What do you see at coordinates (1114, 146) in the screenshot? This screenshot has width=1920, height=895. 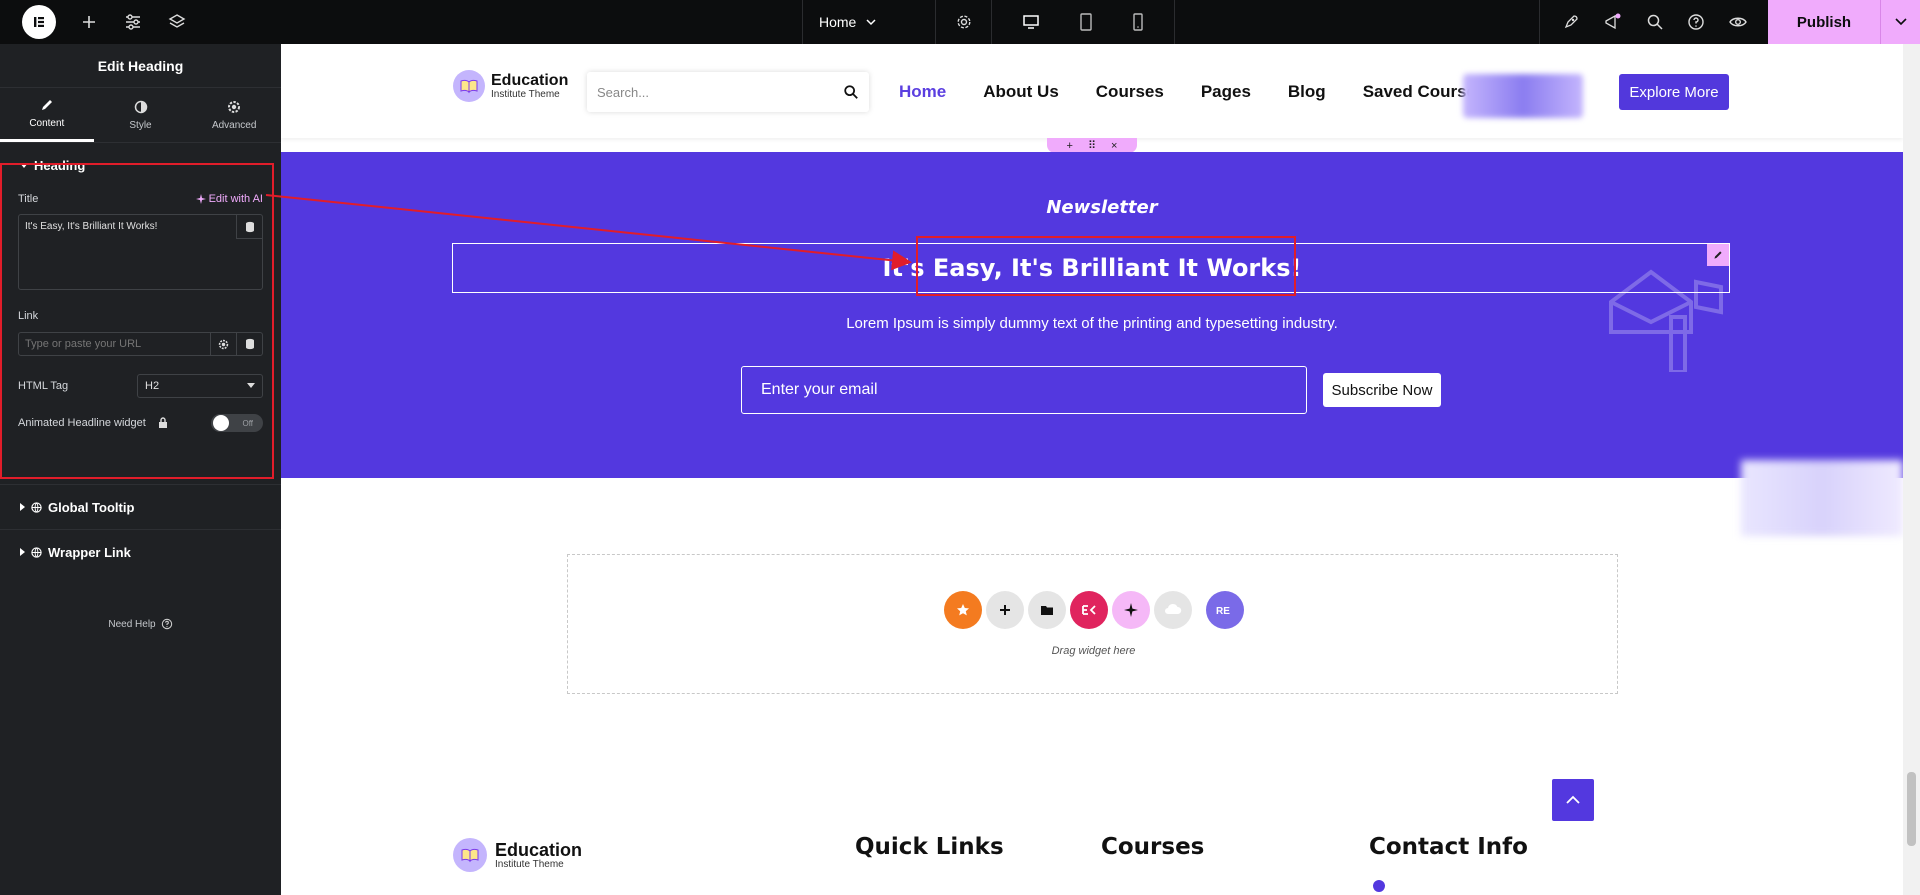 I see `delete-section-icon: ×` at bounding box center [1114, 146].